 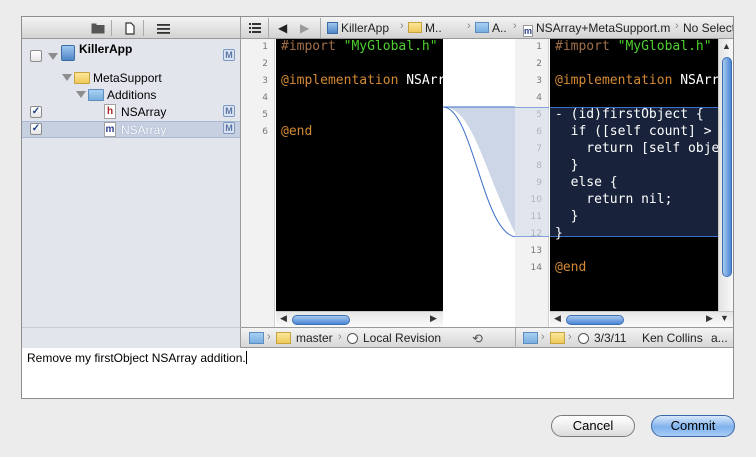 What do you see at coordinates (265, 81) in the screenshot?
I see `line-number: 3` at bounding box center [265, 81].